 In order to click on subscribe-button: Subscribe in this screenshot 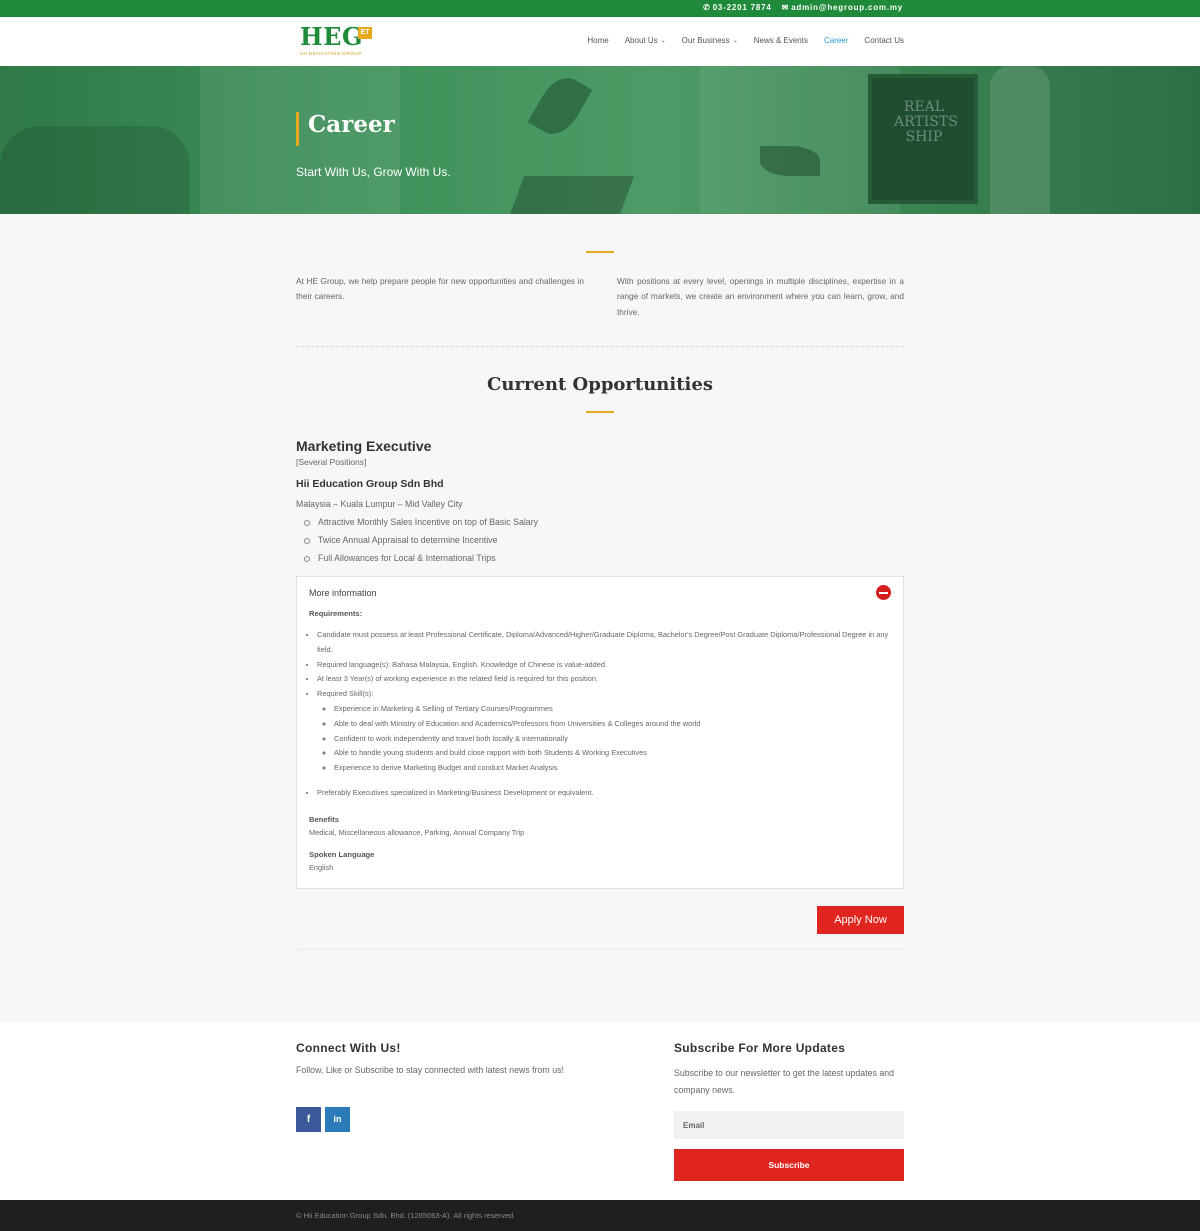, I will do `click(789, 1165)`.